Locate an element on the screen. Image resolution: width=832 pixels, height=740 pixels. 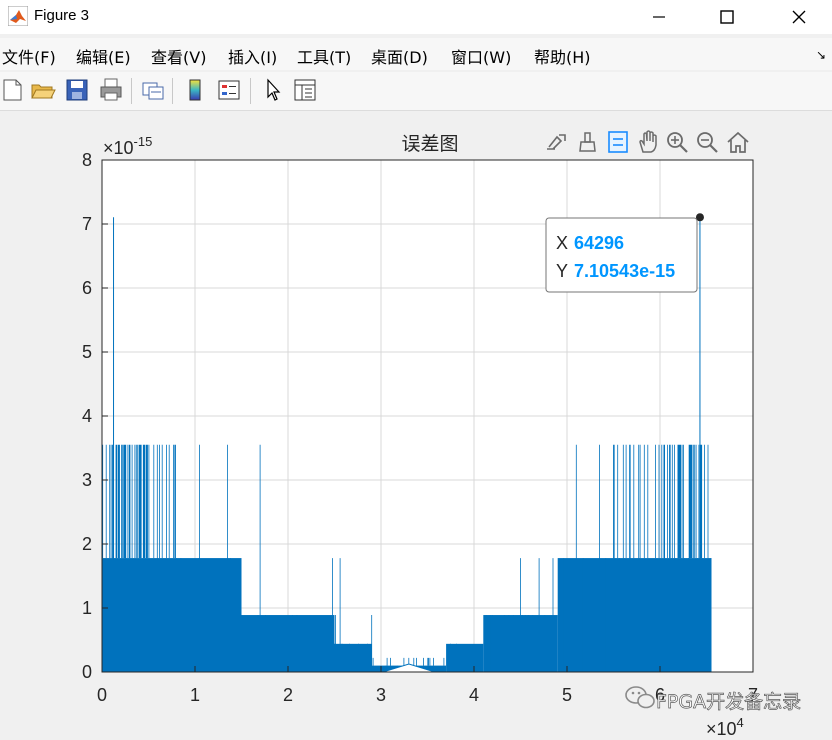
y-tick-label: 7 is located at coordinates (87, 224).